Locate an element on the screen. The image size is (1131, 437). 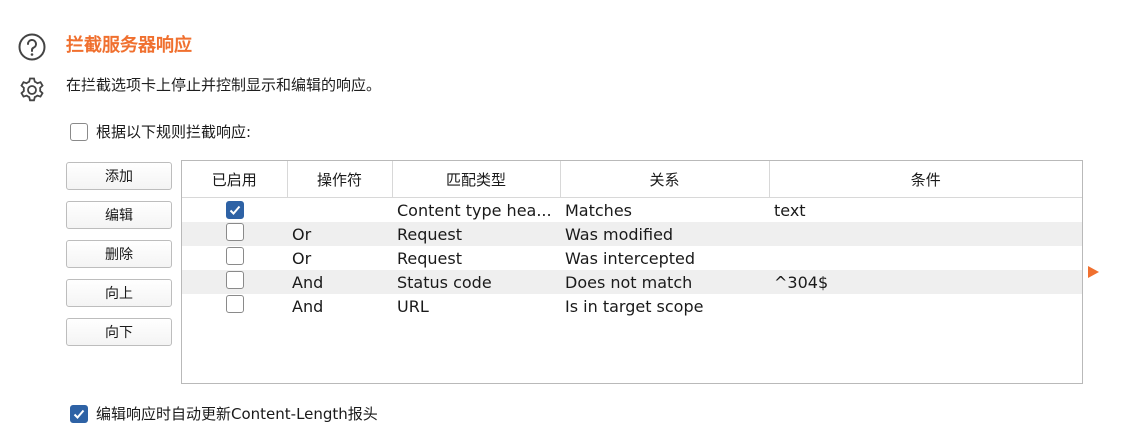
table-header-row: 已启用 操作符 匹配类型 关系 条件 is located at coordinates (632, 179).